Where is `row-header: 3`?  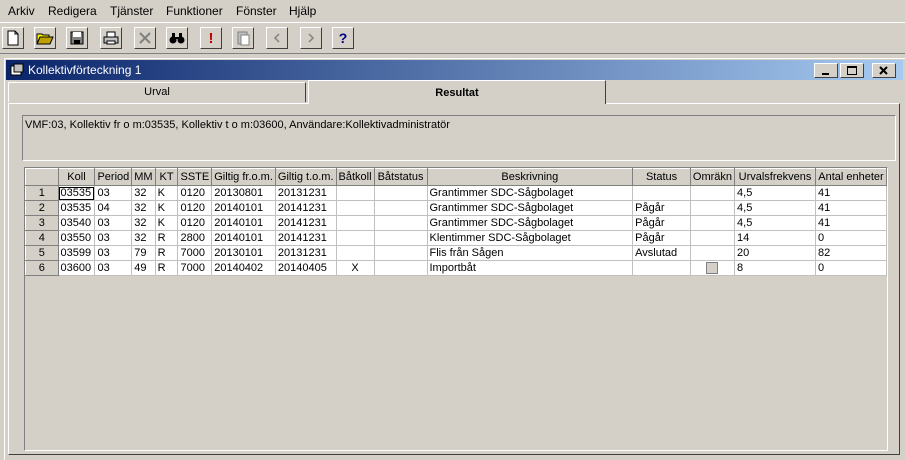
row-header: 3 is located at coordinates (42, 223).